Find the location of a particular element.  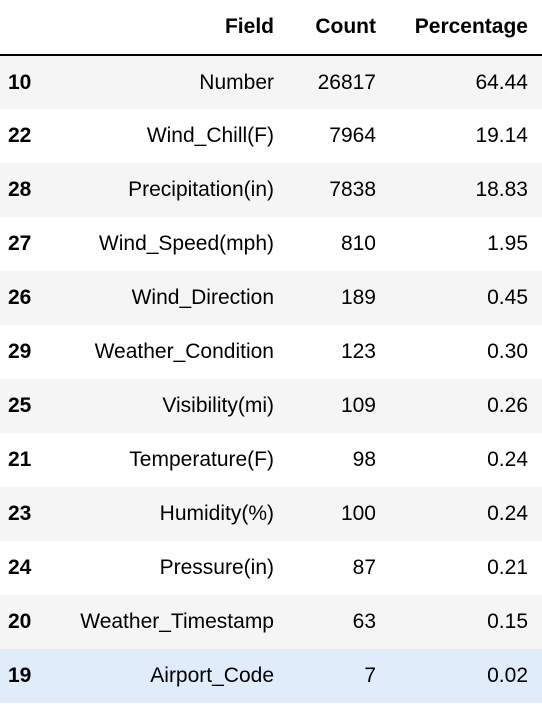

row-index: 28 is located at coordinates (20, 189).